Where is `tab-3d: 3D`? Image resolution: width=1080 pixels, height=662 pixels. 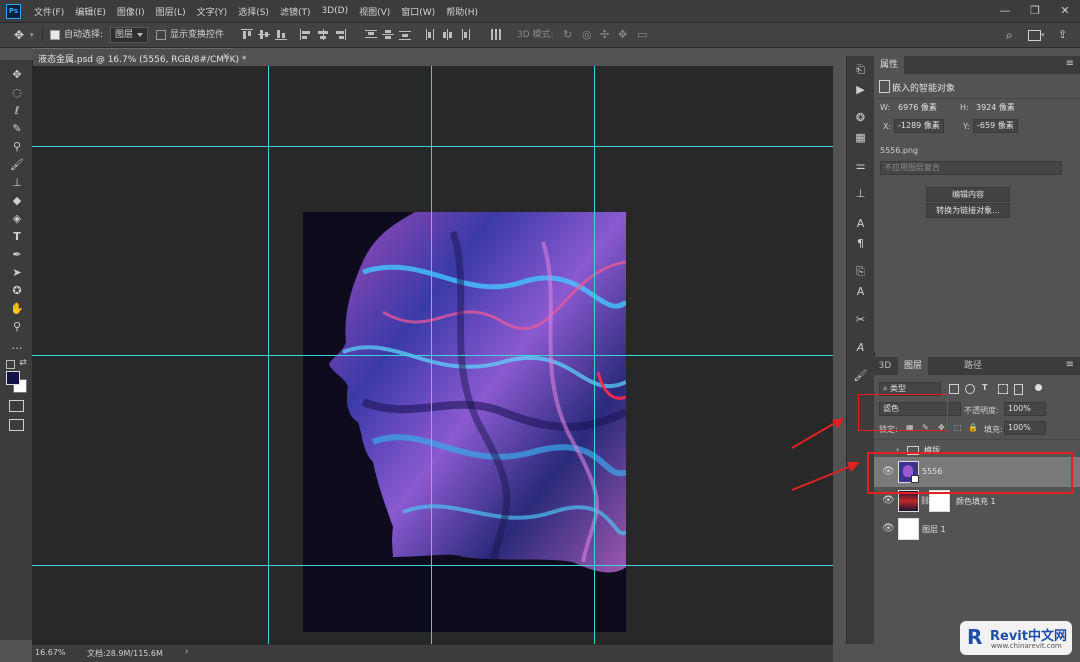
tab-3d: 3D is located at coordinates (885, 366).